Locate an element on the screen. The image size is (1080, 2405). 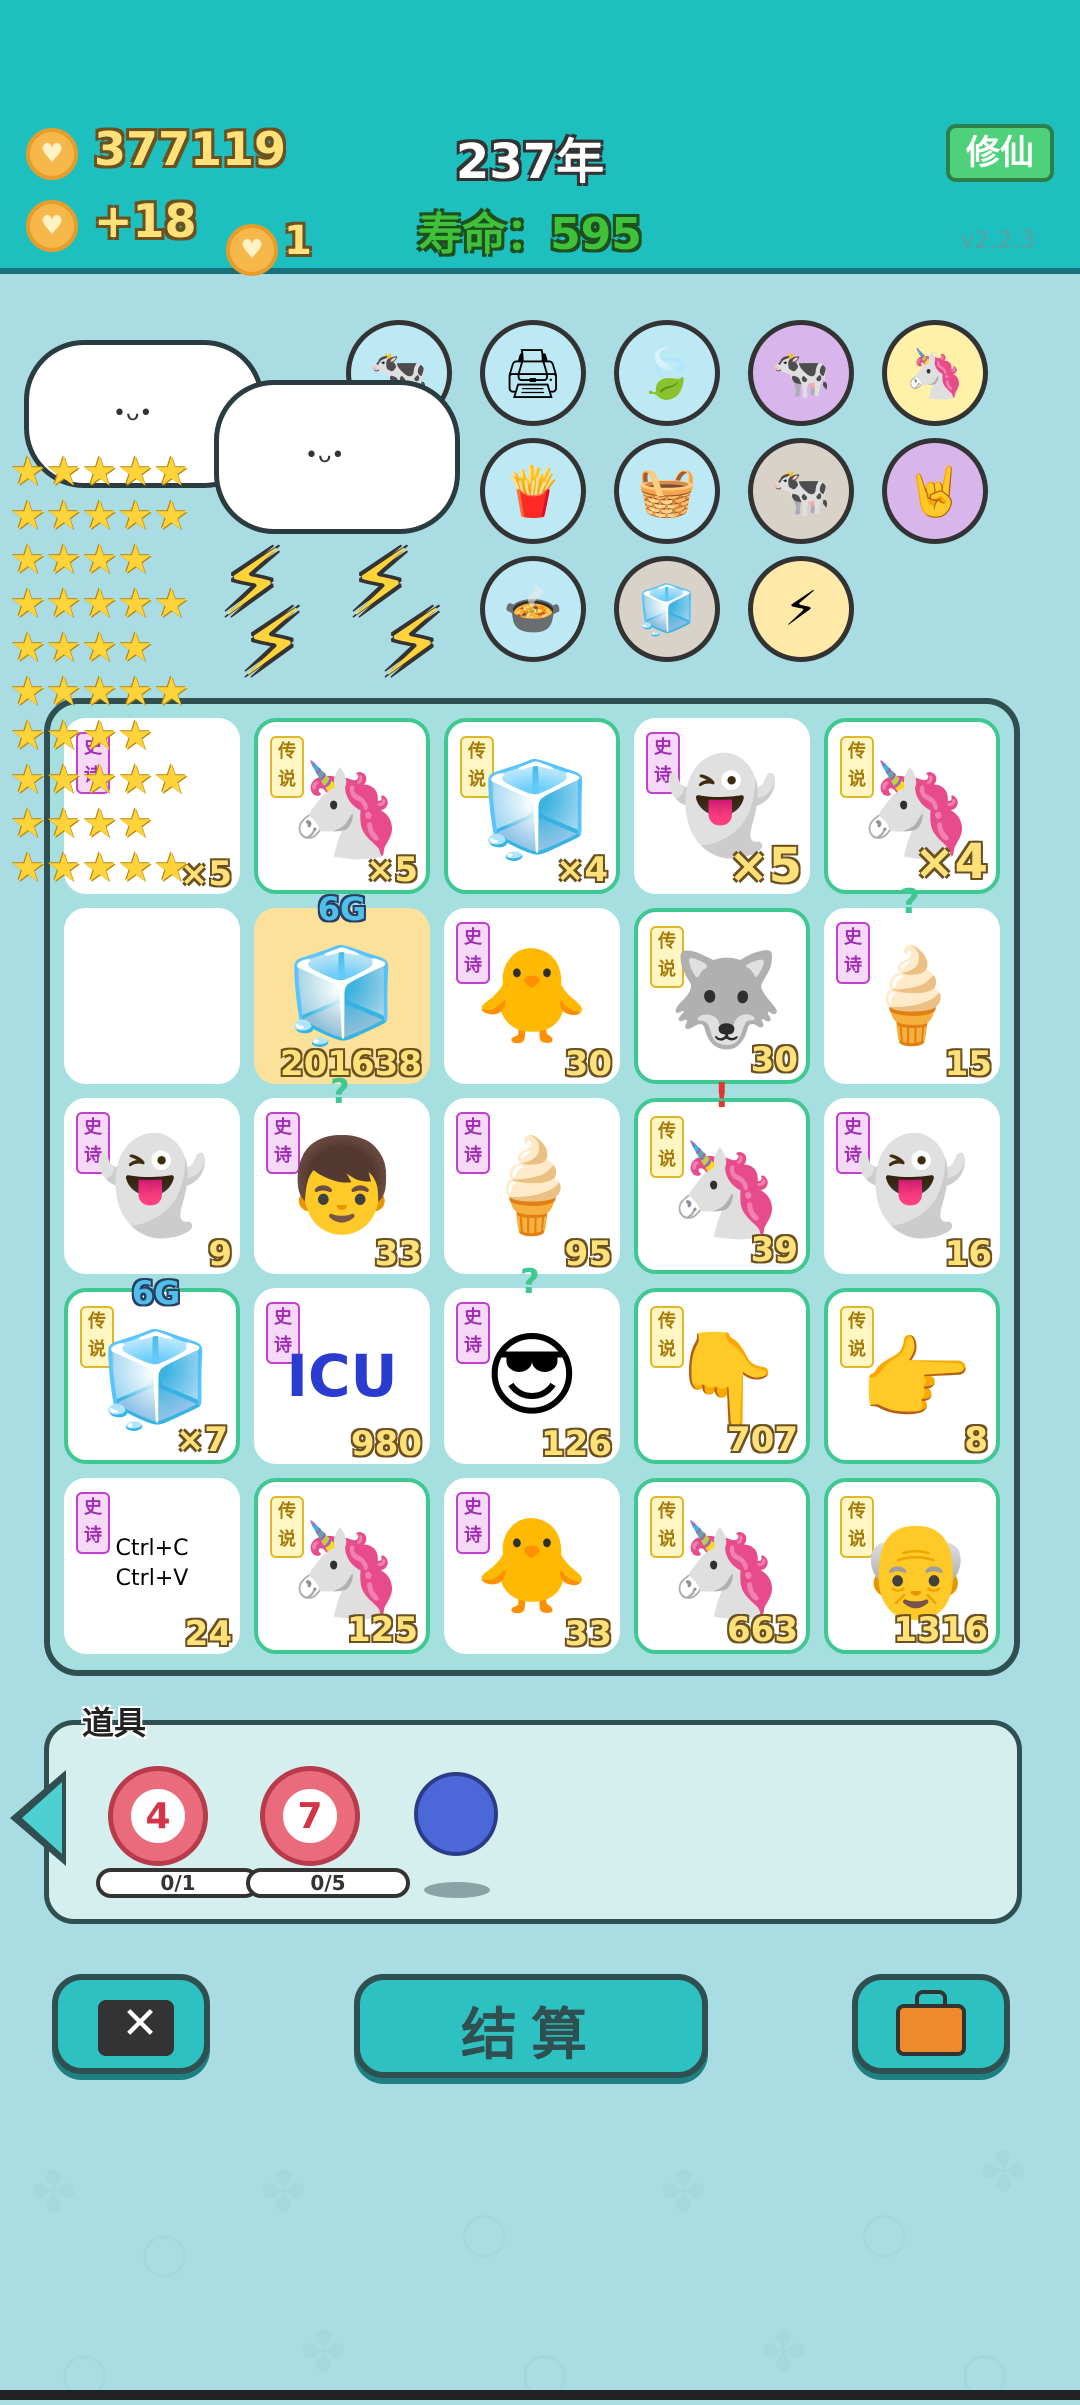
system-bar is located at coordinates (540, 2395).